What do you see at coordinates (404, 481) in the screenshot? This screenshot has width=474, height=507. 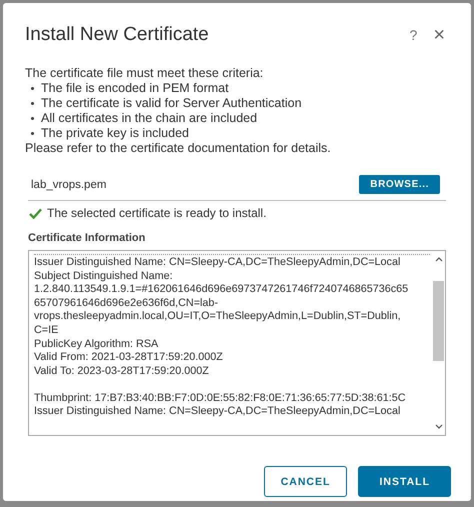 I see `install-button: INSTALL` at bounding box center [404, 481].